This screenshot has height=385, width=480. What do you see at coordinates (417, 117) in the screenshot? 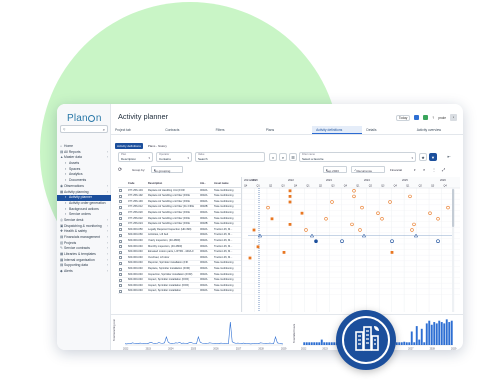
I see `notification-icon` at bounding box center [417, 117].